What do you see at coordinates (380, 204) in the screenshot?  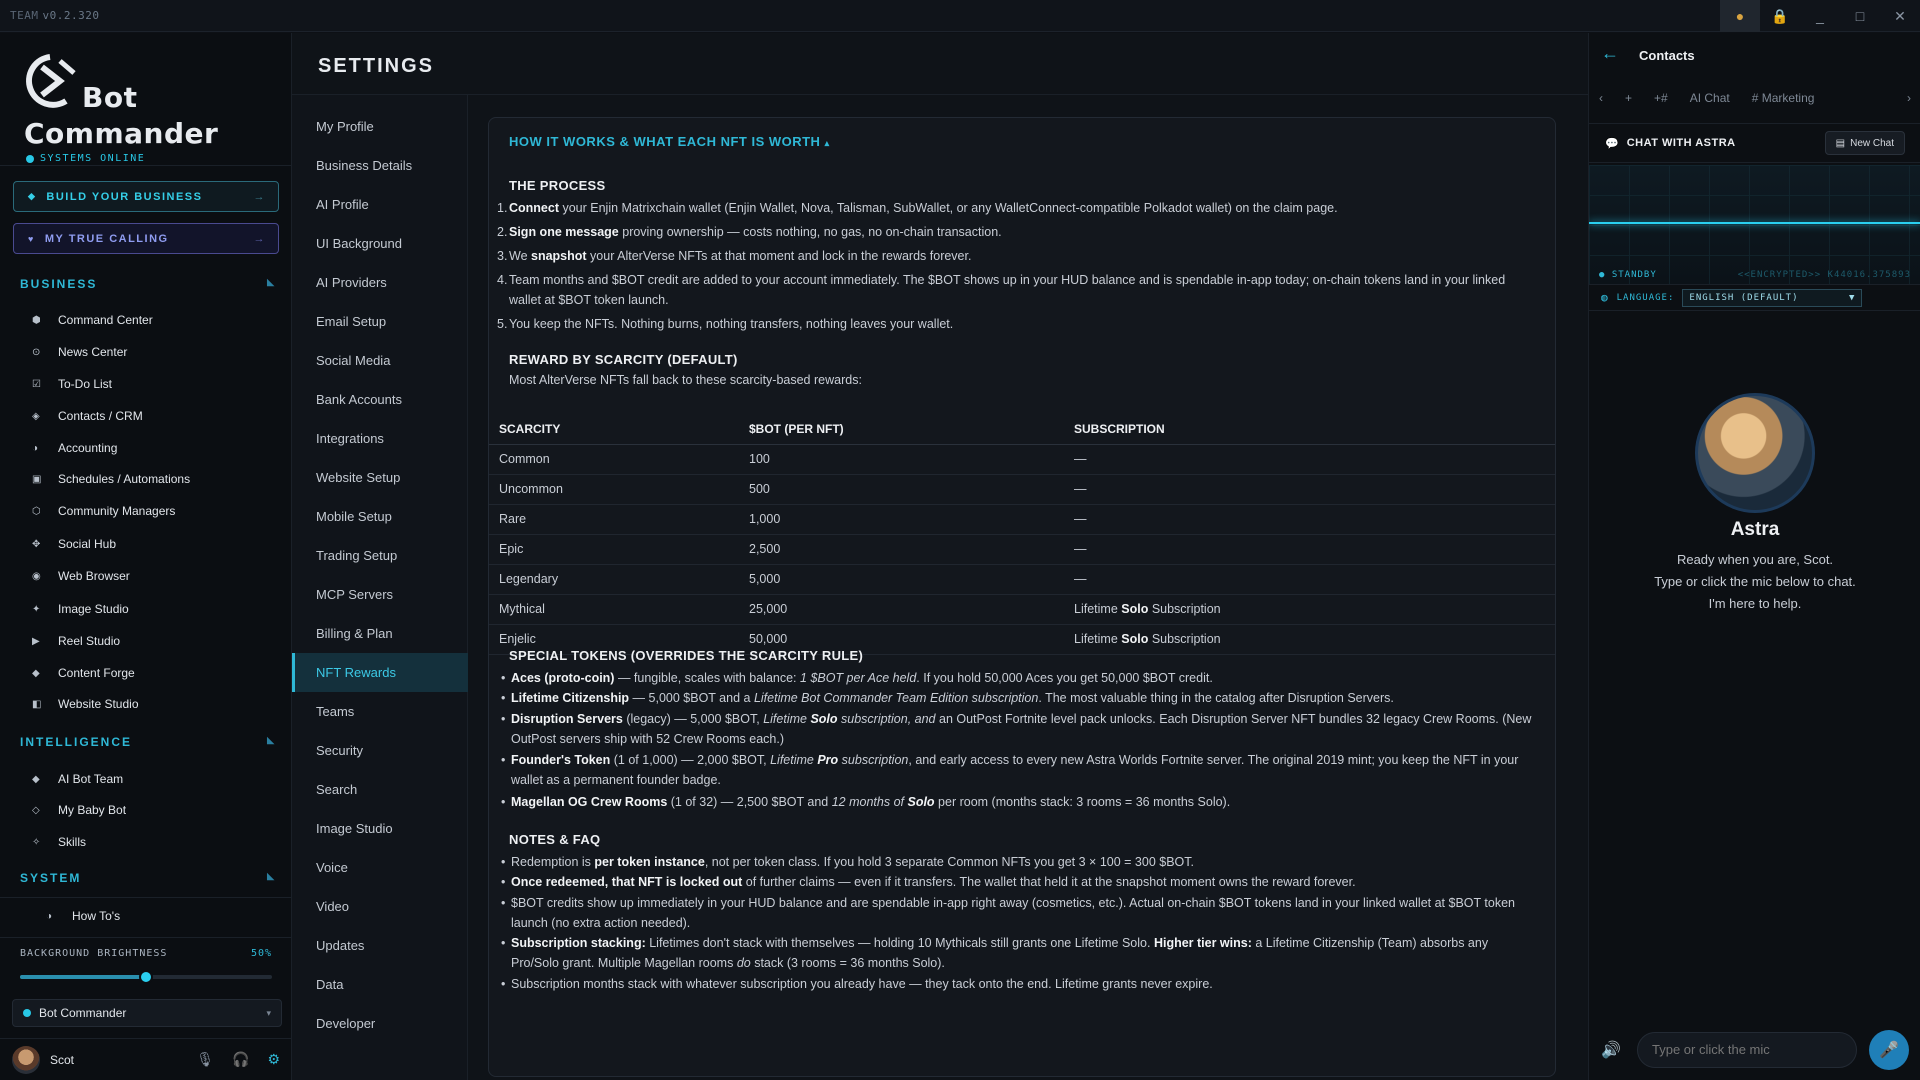 I see `tab-ai-profile: AI Profile` at bounding box center [380, 204].